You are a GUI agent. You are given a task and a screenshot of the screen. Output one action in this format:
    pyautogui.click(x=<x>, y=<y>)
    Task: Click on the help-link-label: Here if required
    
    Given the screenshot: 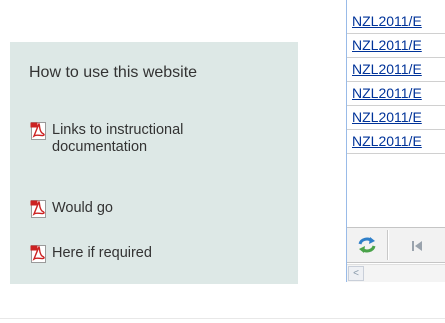 What is the action you would take?
    pyautogui.click(x=102, y=253)
    